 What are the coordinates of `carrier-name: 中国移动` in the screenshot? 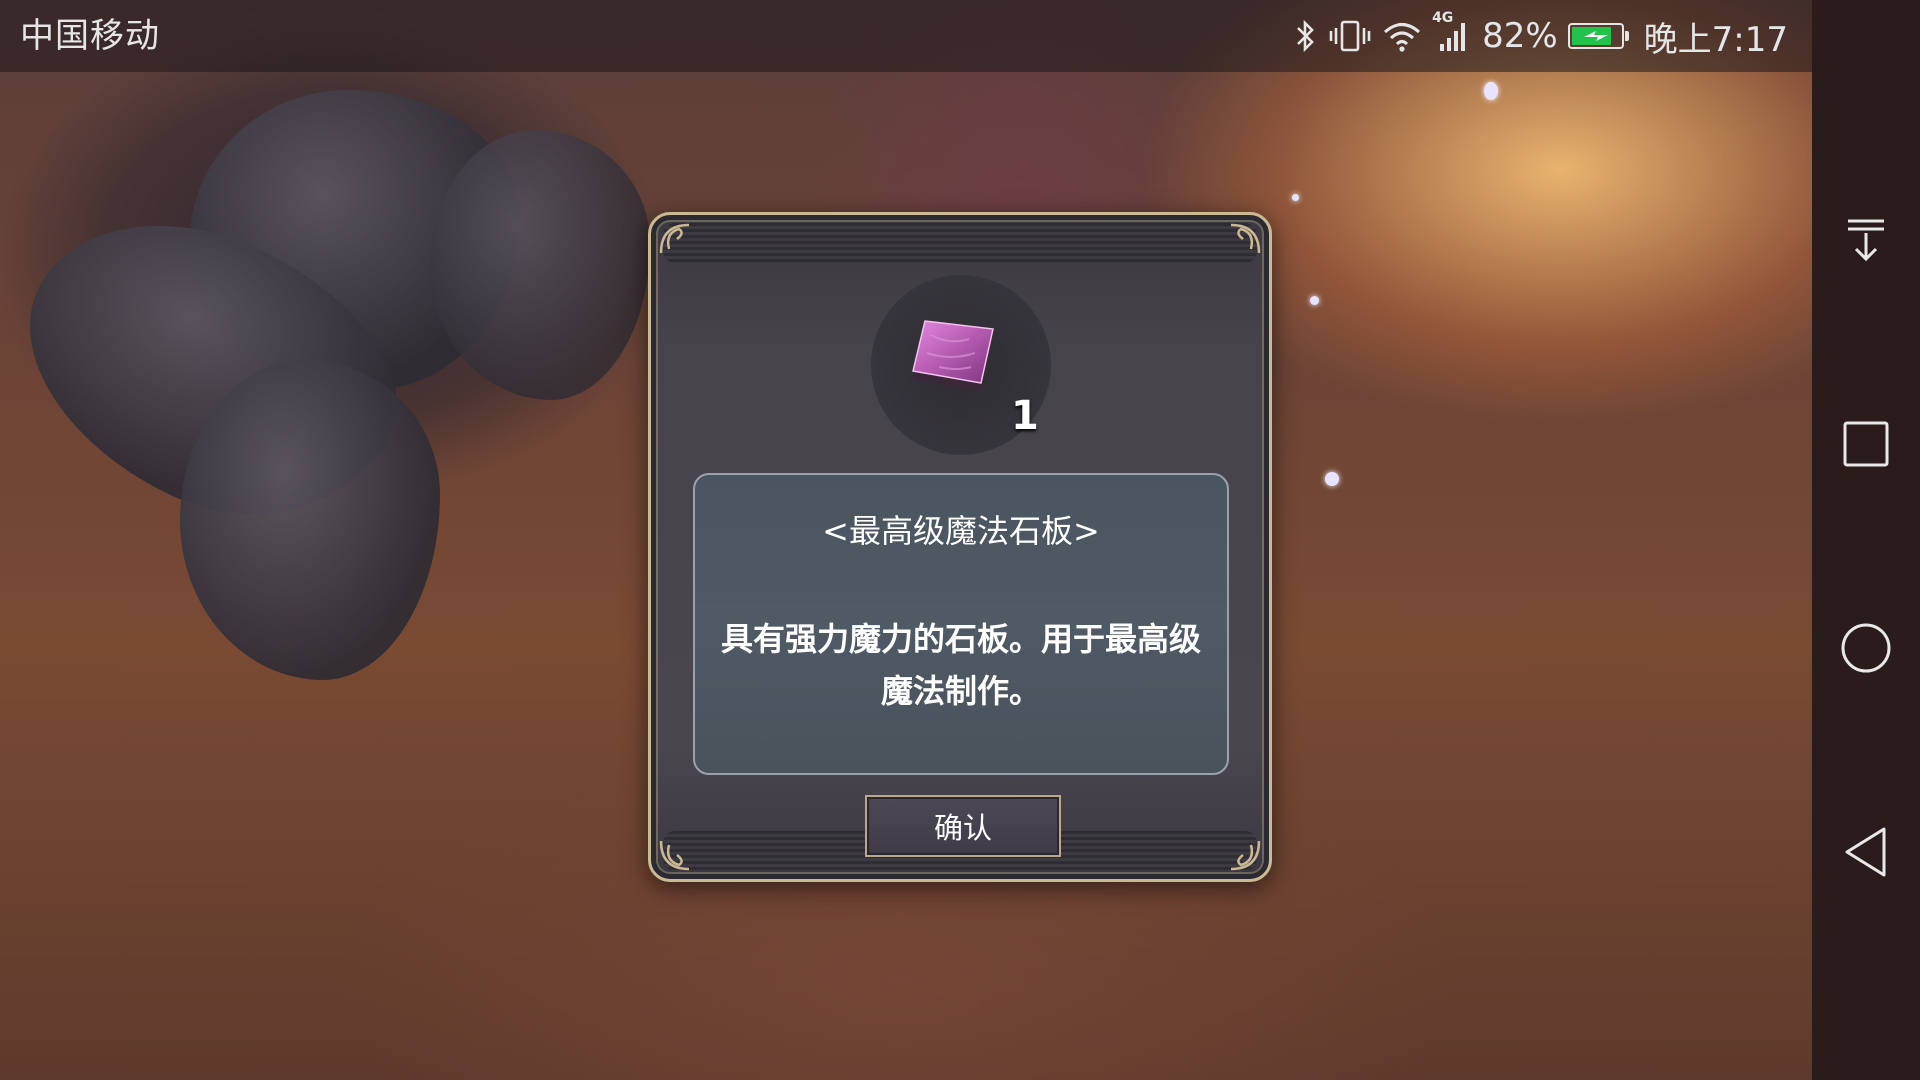 It's located at (90, 36).